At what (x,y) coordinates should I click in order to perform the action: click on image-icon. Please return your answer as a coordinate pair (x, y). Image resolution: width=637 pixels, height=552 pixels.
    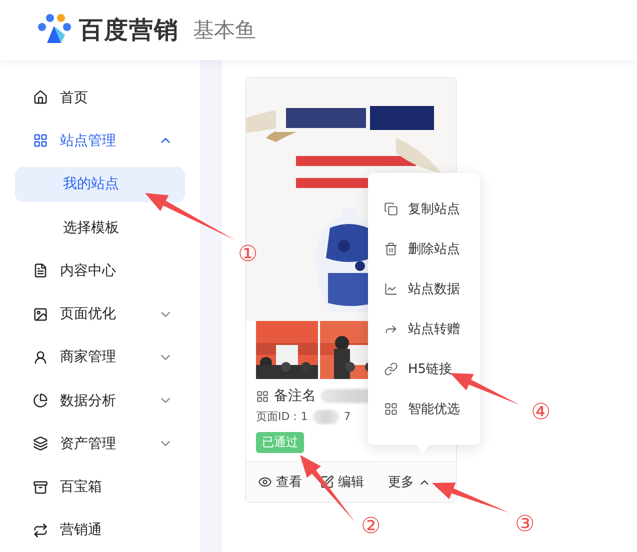
    Looking at the image, I should click on (40, 314).